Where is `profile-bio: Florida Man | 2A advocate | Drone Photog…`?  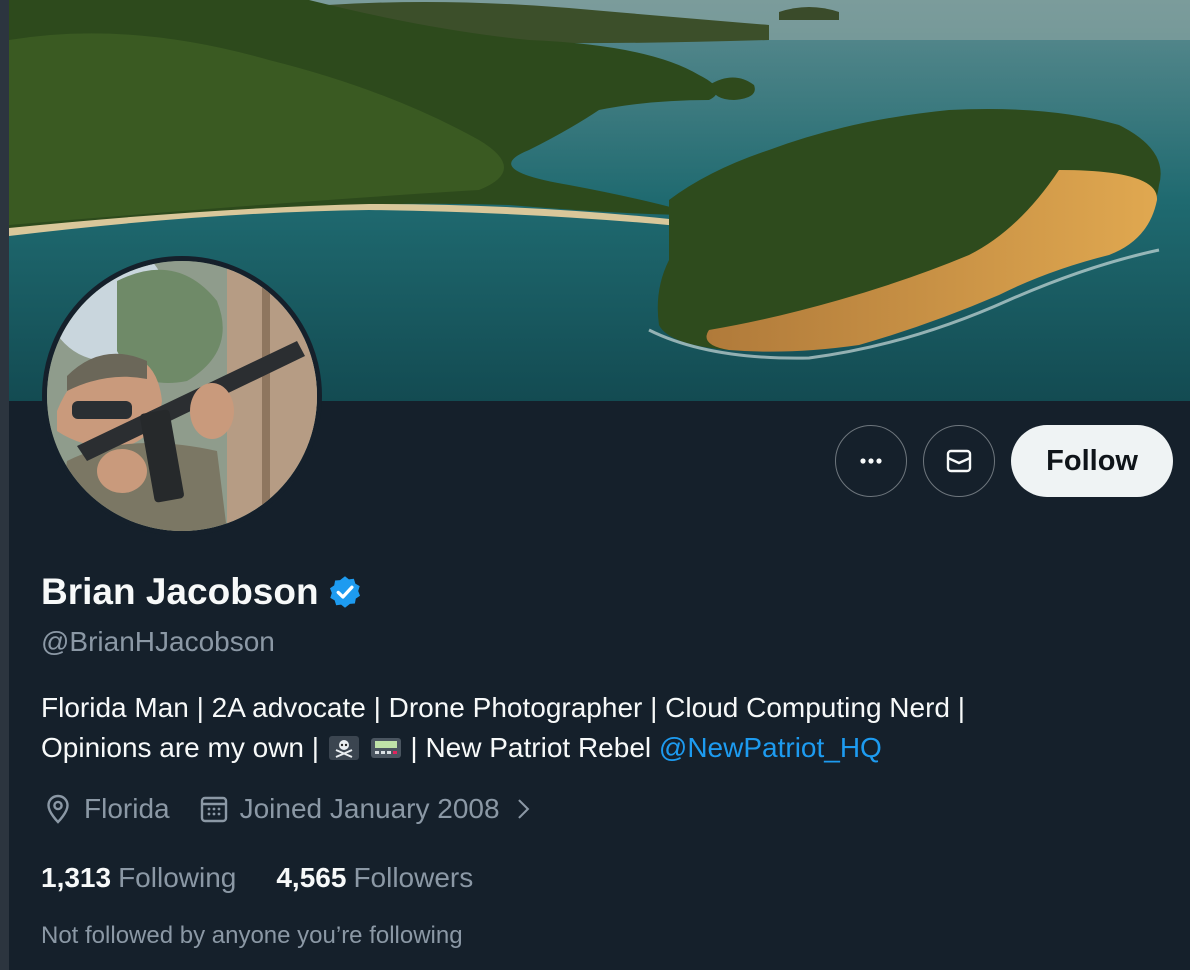 profile-bio: Florida Man | 2A advocate | Drone Photog… is located at coordinates (601, 728).